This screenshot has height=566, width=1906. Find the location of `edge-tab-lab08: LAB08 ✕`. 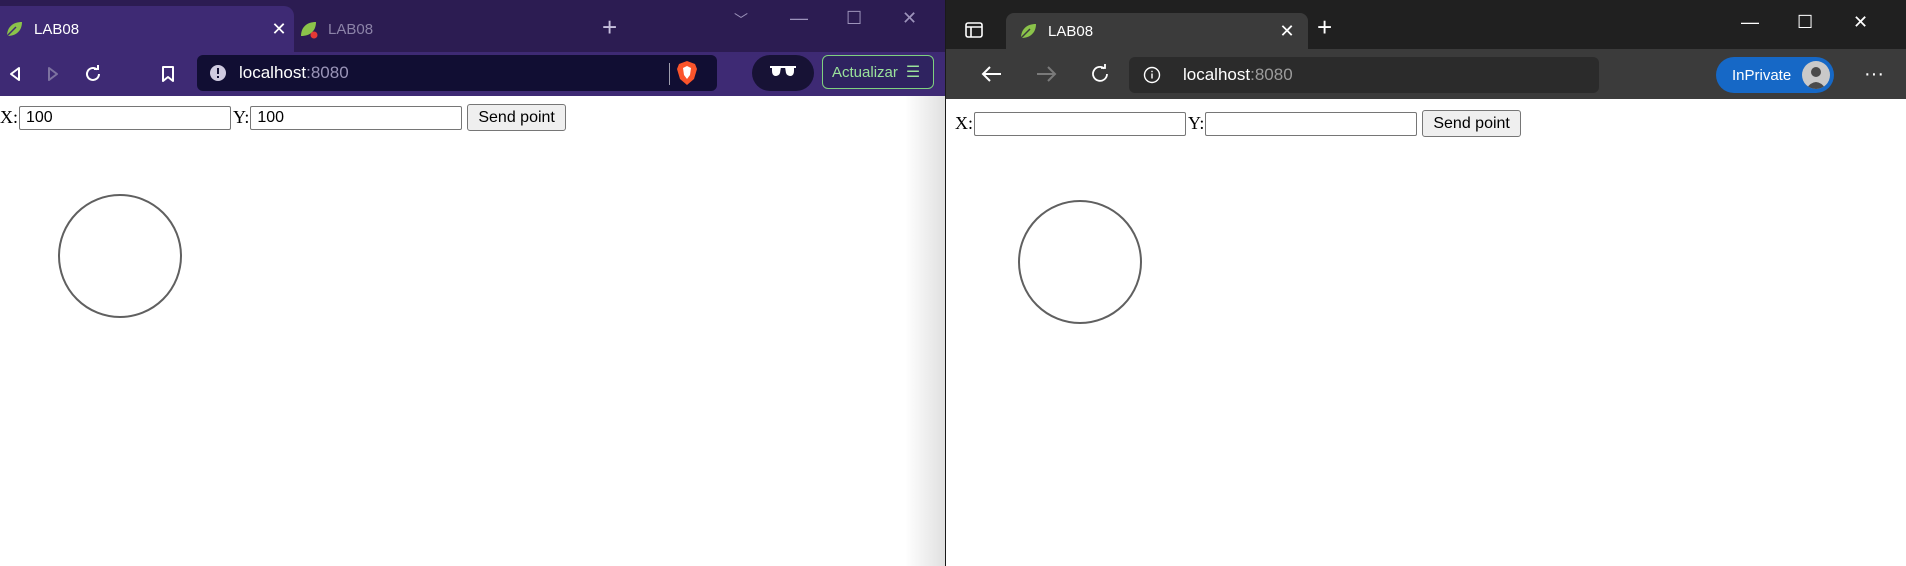

edge-tab-lab08: LAB08 ✕ is located at coordinates (1157, 31).